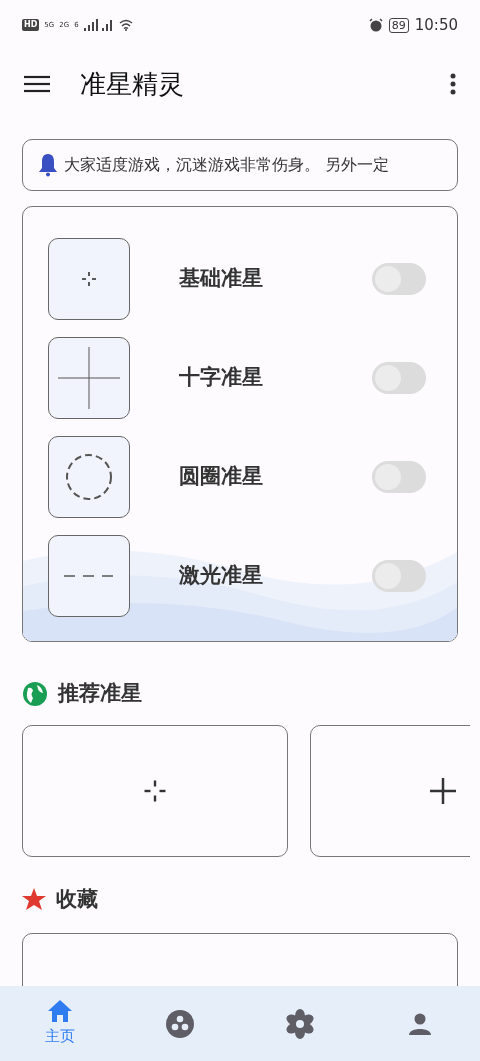 This screenshot has width=480, height=1061. I want to click on wifi-icon, so click(125, 25).